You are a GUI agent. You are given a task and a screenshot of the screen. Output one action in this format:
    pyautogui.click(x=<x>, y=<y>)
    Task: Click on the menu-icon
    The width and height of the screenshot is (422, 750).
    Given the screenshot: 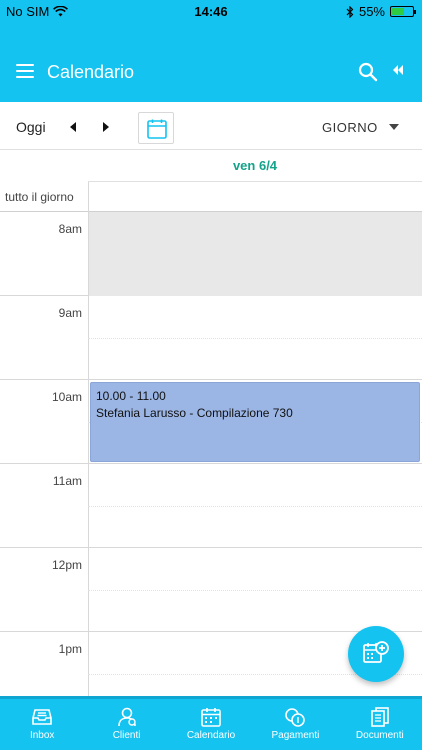 What is the action you would take?
    pyautogui.click(x=25, y=71)
    